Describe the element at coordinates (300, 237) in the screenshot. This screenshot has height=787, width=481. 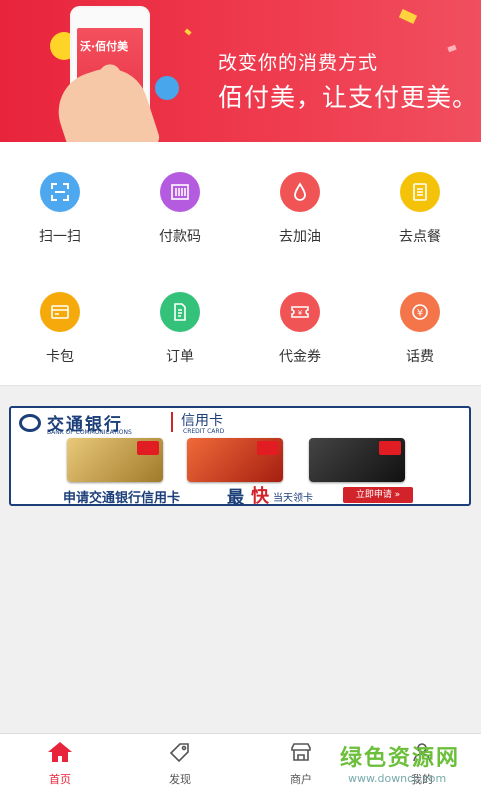
I see `grid-item-label: 去加油` at that location.